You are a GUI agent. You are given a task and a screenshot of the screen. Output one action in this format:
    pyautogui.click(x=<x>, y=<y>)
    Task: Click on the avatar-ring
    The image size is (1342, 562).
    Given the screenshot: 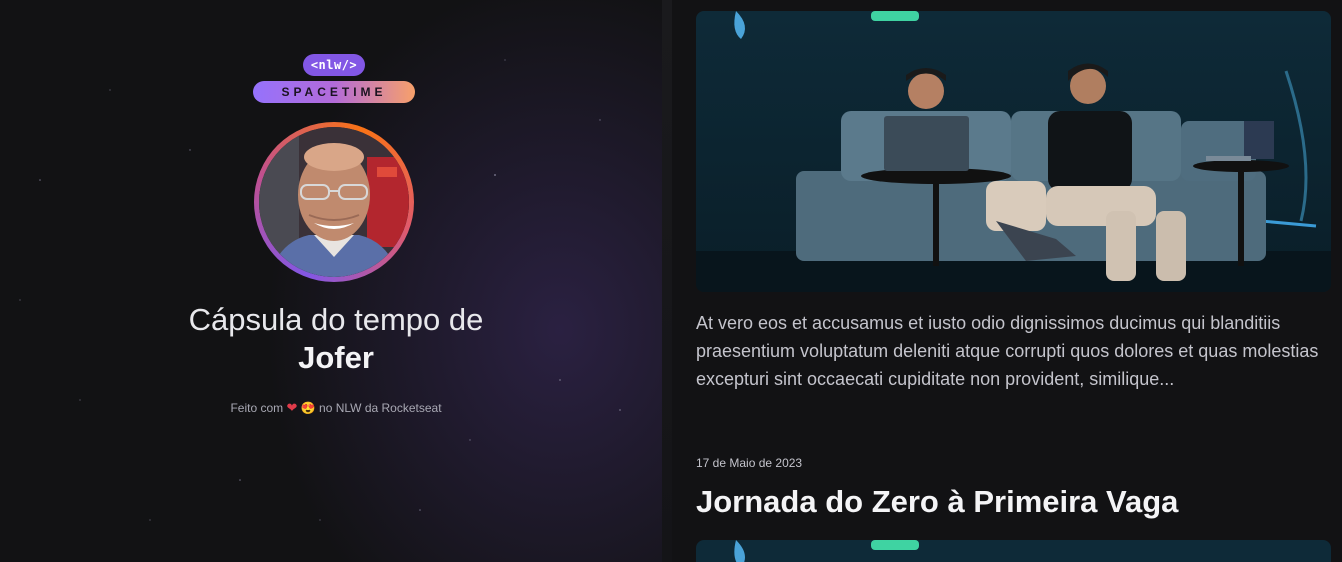 What is the action you would take?
    pyautogui.click(x=334, y=202)
    